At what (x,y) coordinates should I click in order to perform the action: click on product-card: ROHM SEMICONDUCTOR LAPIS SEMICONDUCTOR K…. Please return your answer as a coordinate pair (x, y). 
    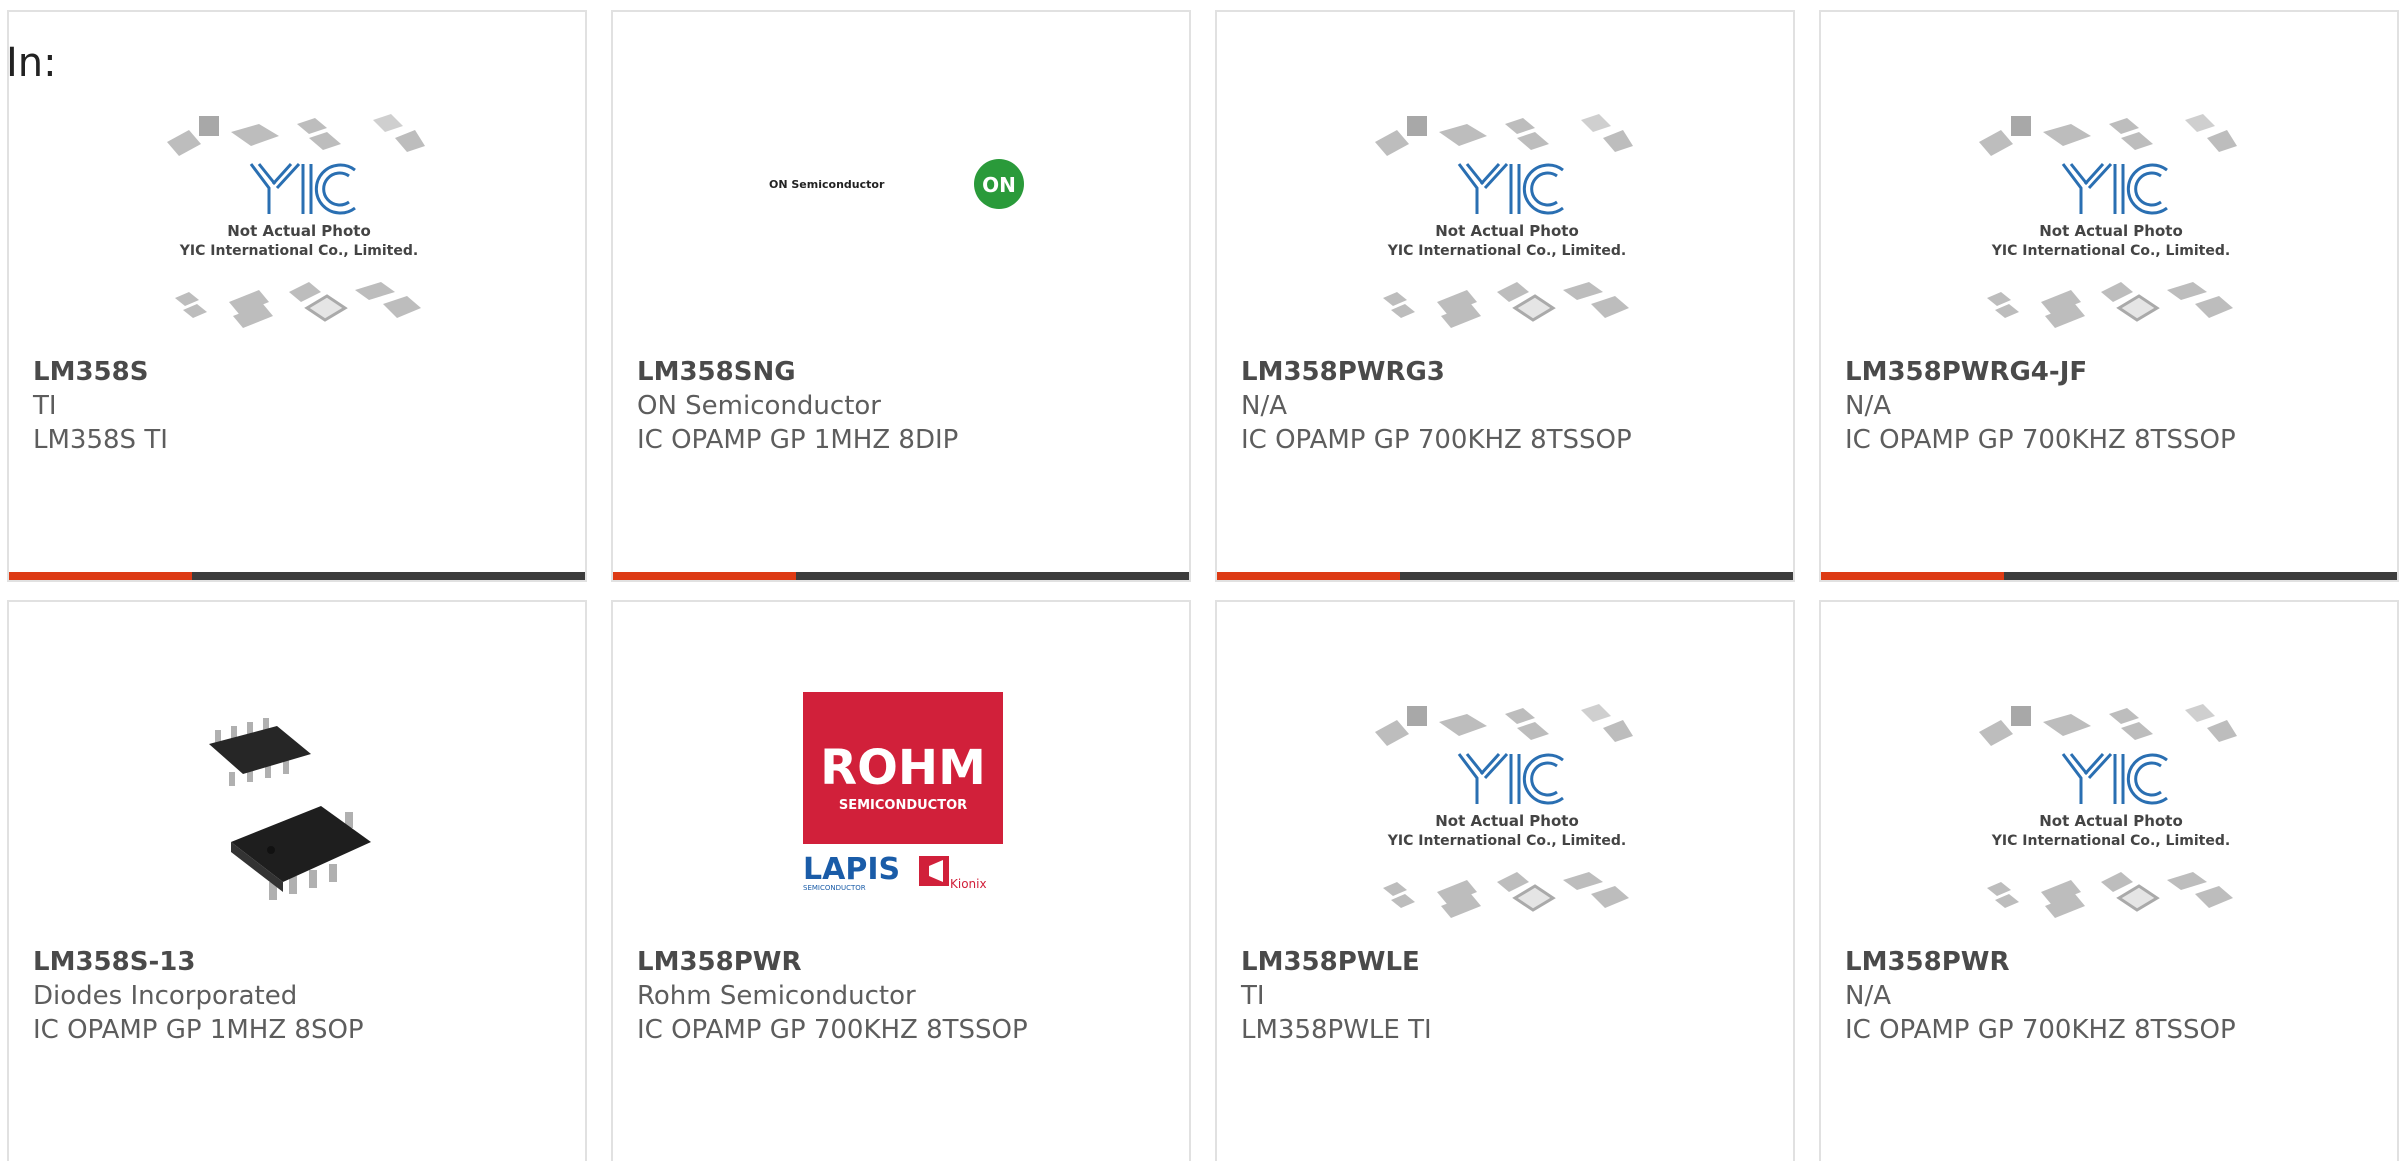
    Looking at the image, I should click on (901, 880).